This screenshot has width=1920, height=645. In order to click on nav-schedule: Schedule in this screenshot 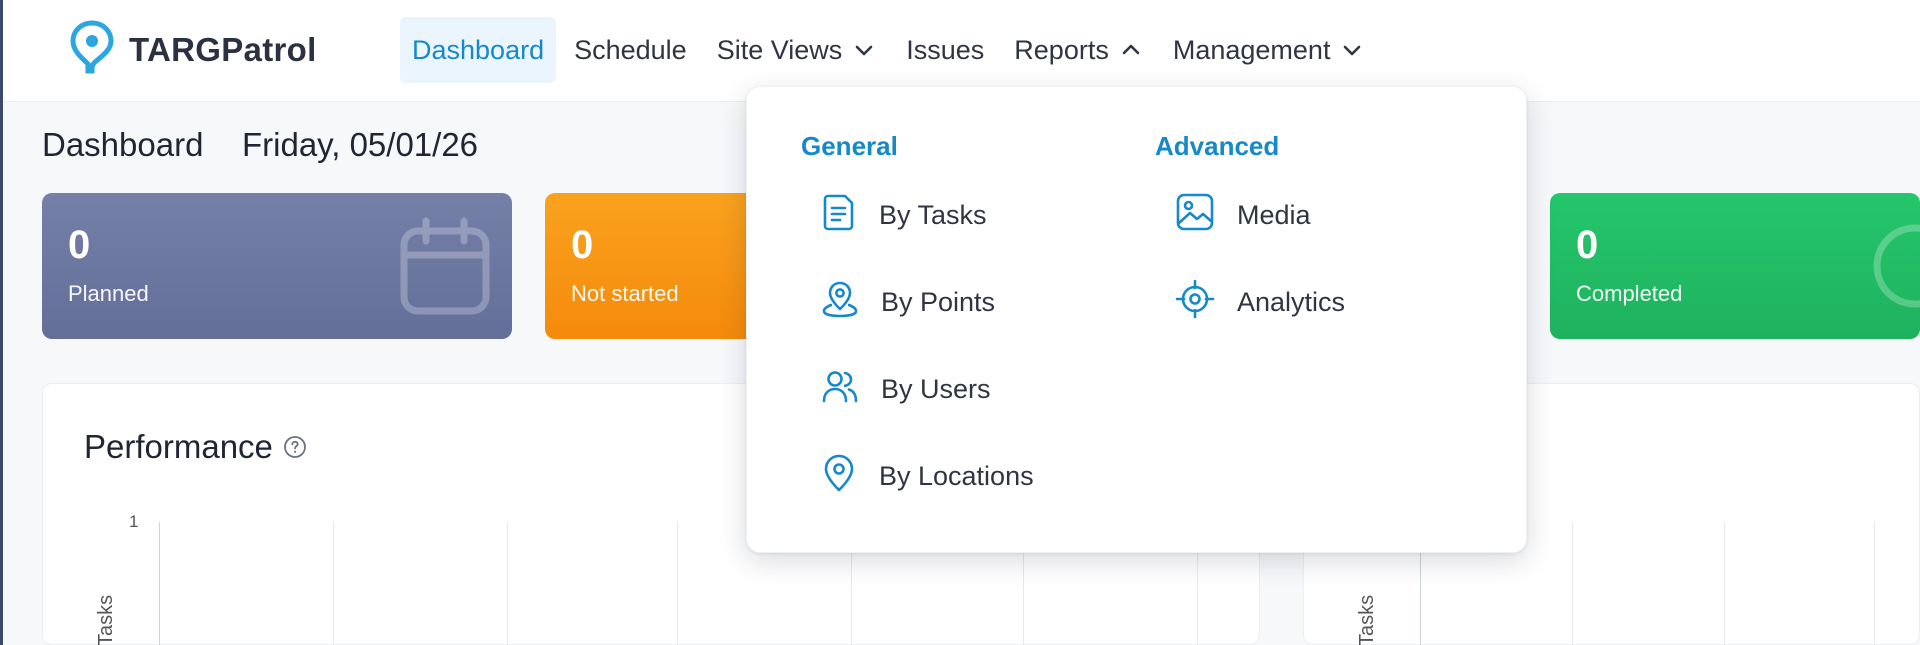, I will do `click(630, 50)`.